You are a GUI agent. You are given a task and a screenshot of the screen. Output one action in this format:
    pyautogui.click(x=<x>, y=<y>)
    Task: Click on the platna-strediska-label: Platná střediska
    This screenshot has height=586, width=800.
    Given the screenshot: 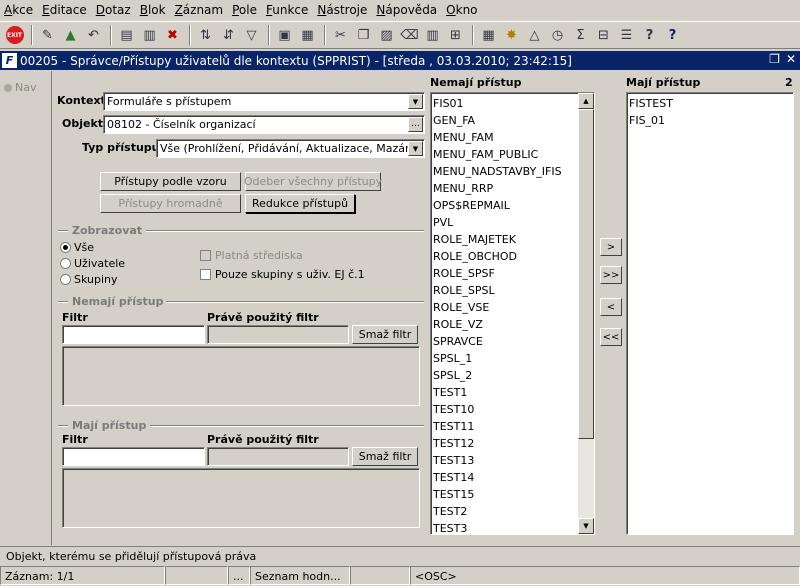 What is the action you would take?
    pyautogui.click(x=259, y=255)
    